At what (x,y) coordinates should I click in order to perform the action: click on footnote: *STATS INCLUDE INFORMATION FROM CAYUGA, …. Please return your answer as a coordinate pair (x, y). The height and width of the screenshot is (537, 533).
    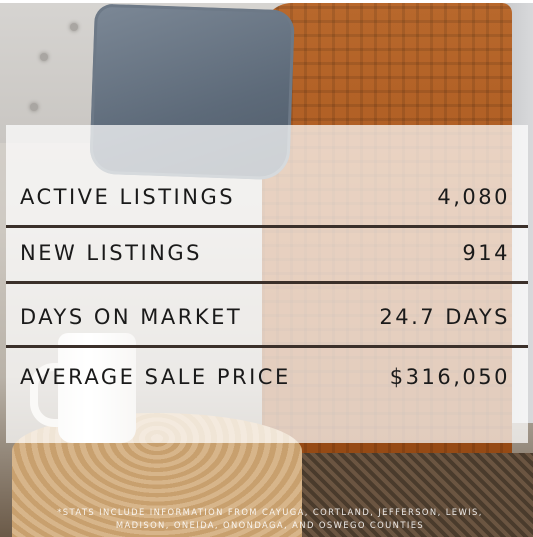
    Looking at the image, I should click on (270, 519).